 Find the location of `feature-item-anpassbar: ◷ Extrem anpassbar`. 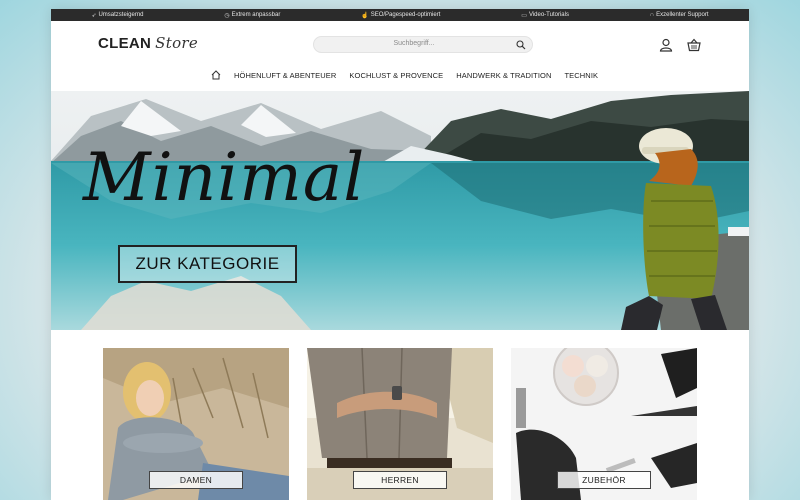

feature-item-anpassbar: ◷ Extrem anpassbar is located at coordinates (252, 15).